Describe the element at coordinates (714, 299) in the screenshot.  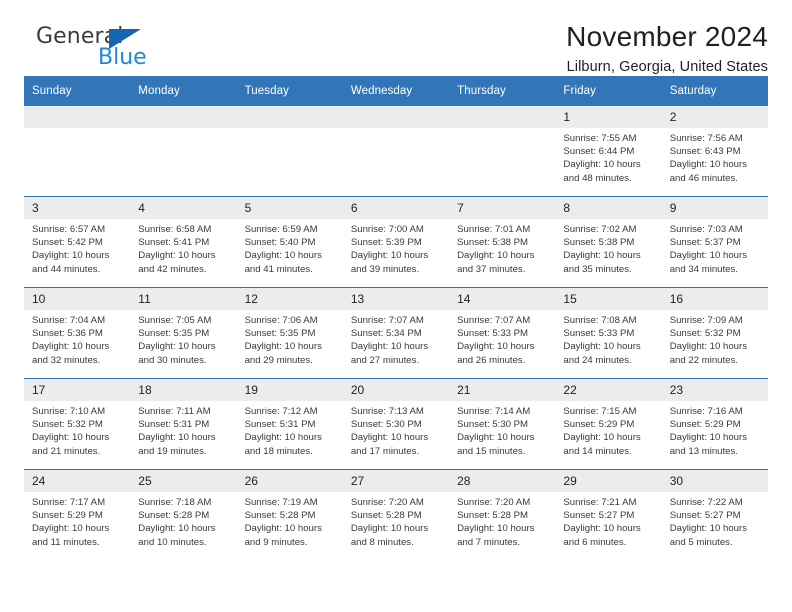
I see `day-number: 16` at that location.